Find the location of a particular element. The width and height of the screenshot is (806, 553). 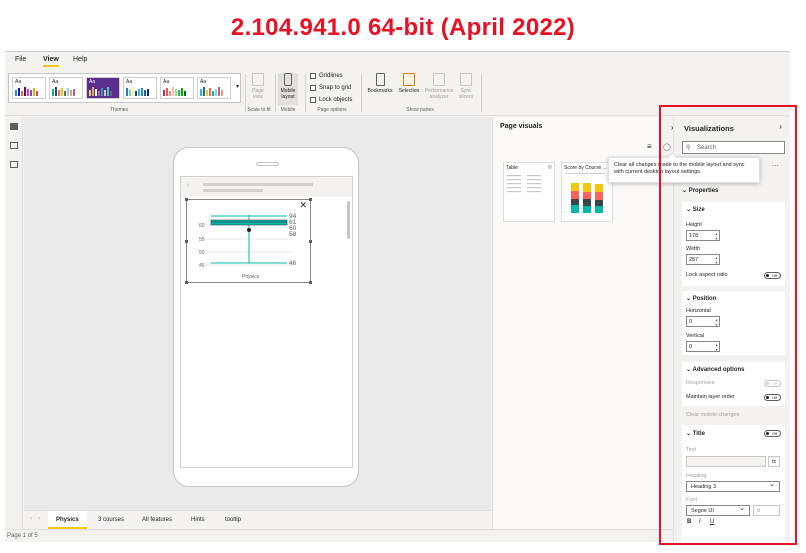

horizontal-input: 0 is located at coordinates (703, 321).